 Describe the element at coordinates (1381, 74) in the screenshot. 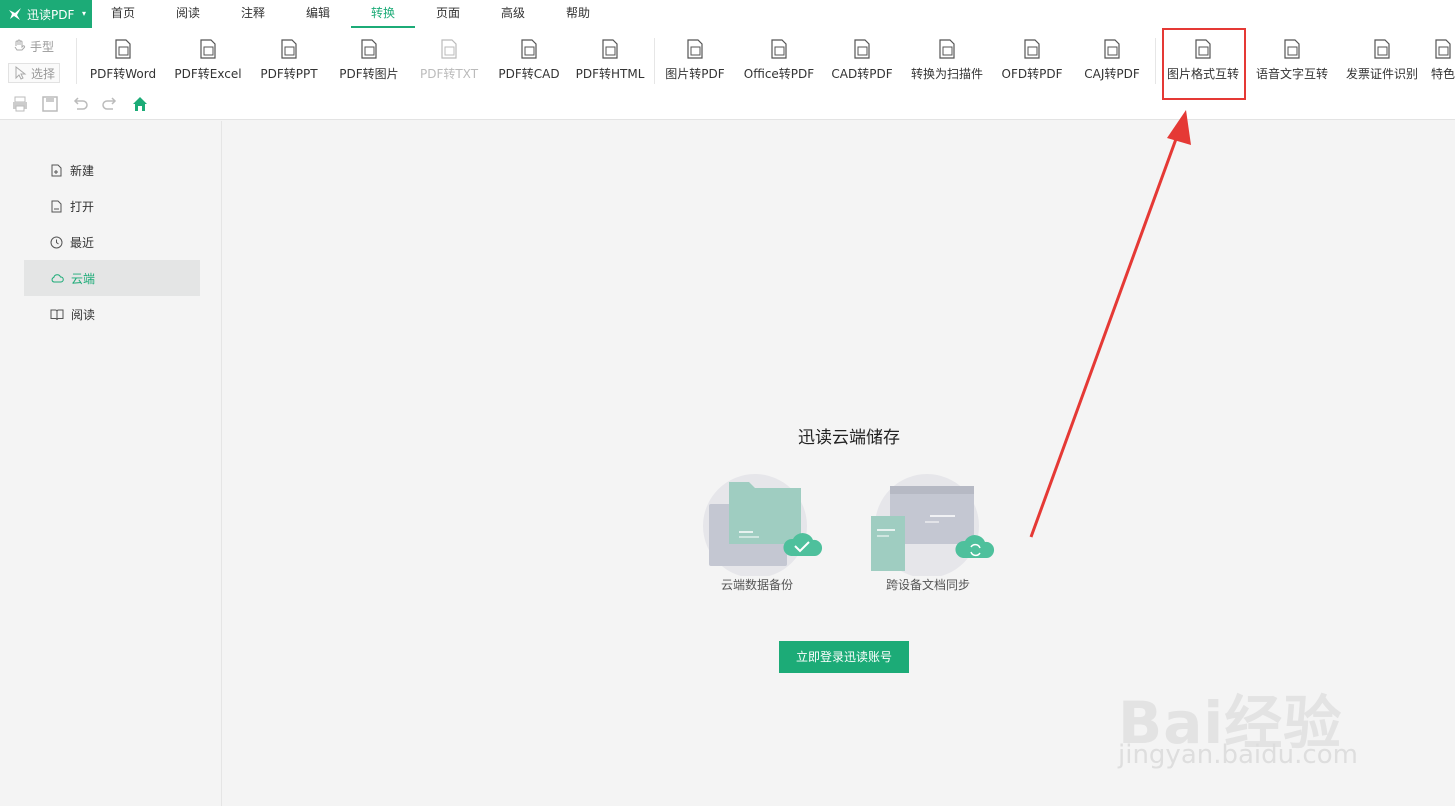

I see `tool-label: 发票证件识别` at that location.